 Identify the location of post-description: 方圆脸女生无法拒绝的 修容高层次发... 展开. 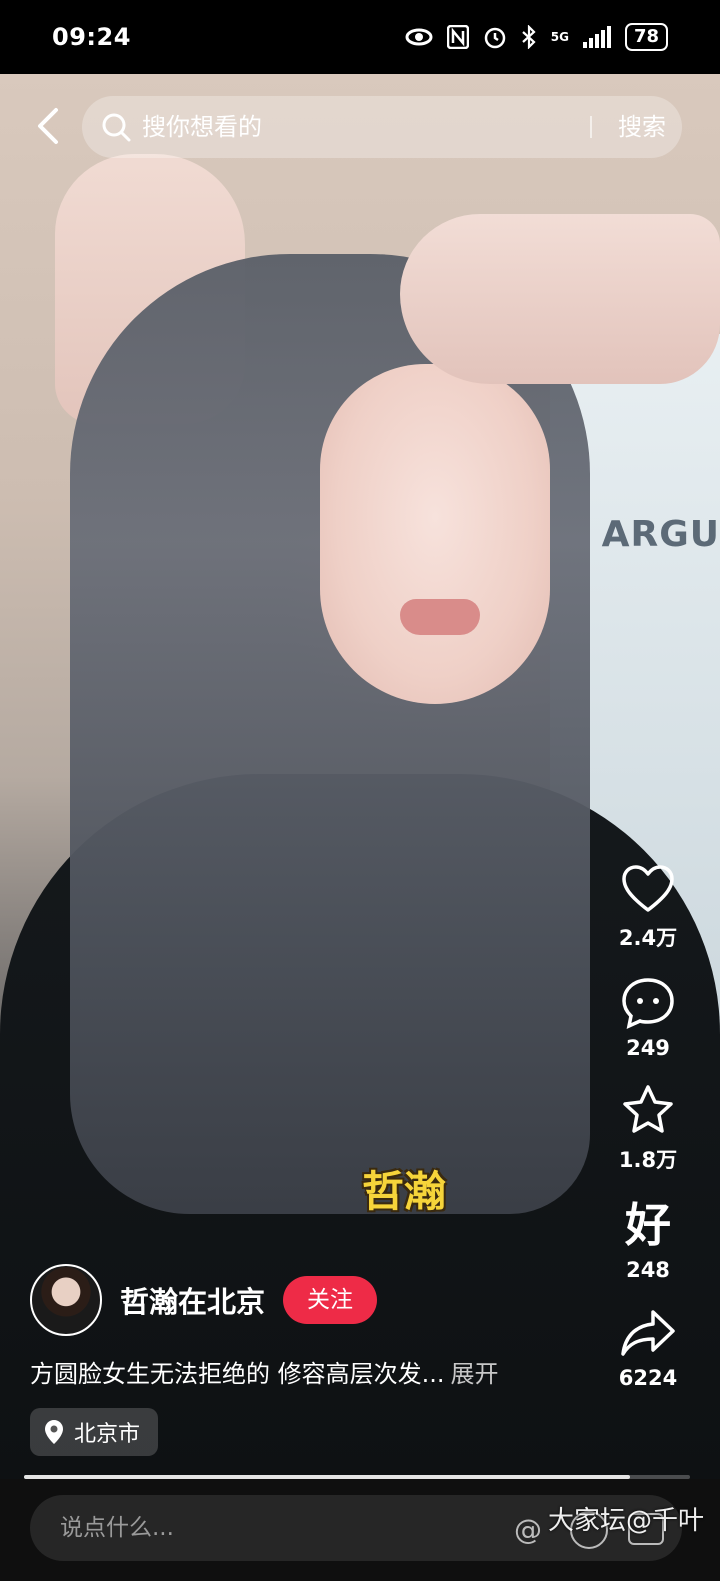
(264, 1371).